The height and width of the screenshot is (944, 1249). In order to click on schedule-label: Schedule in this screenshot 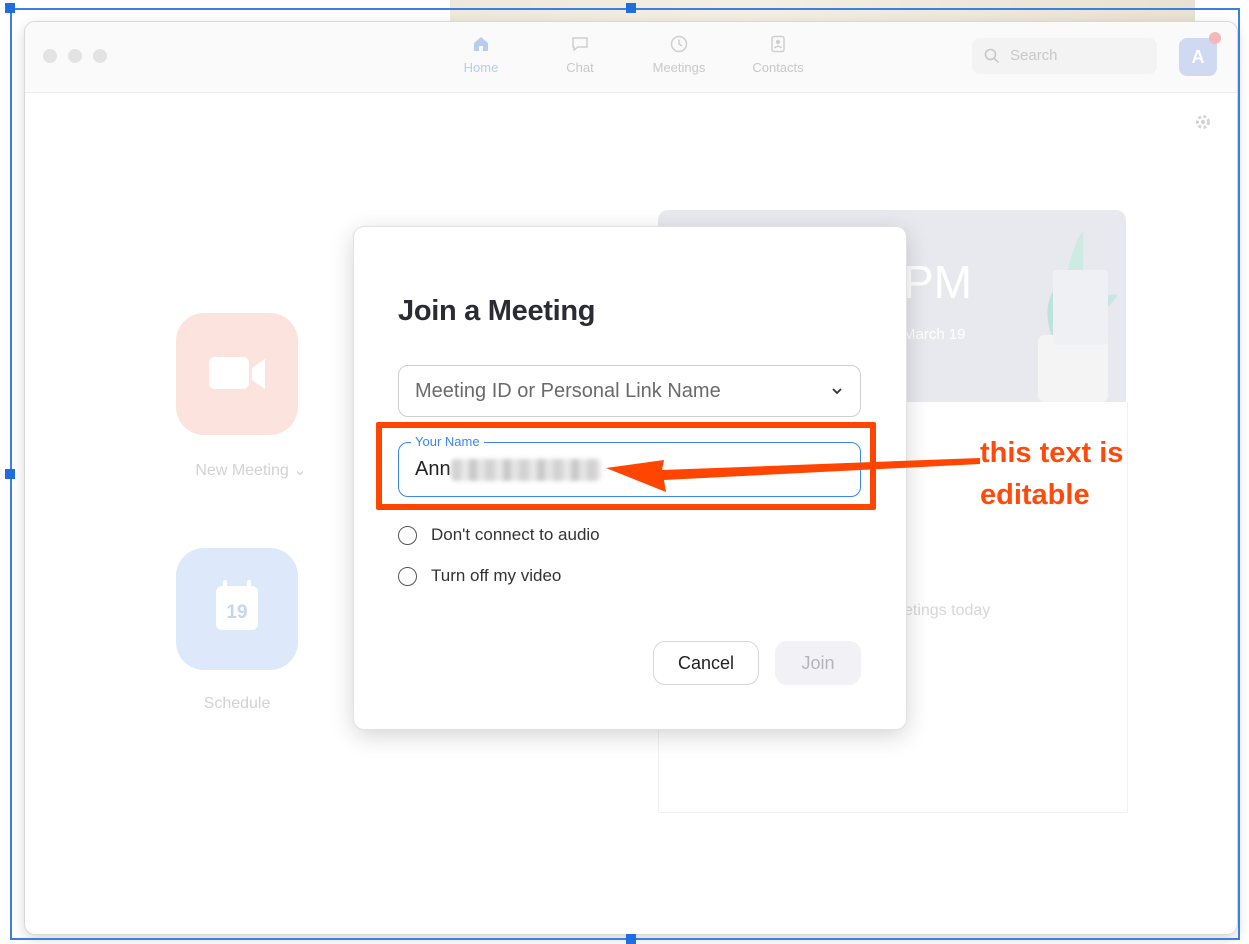, I will do `click(237, 703)`.